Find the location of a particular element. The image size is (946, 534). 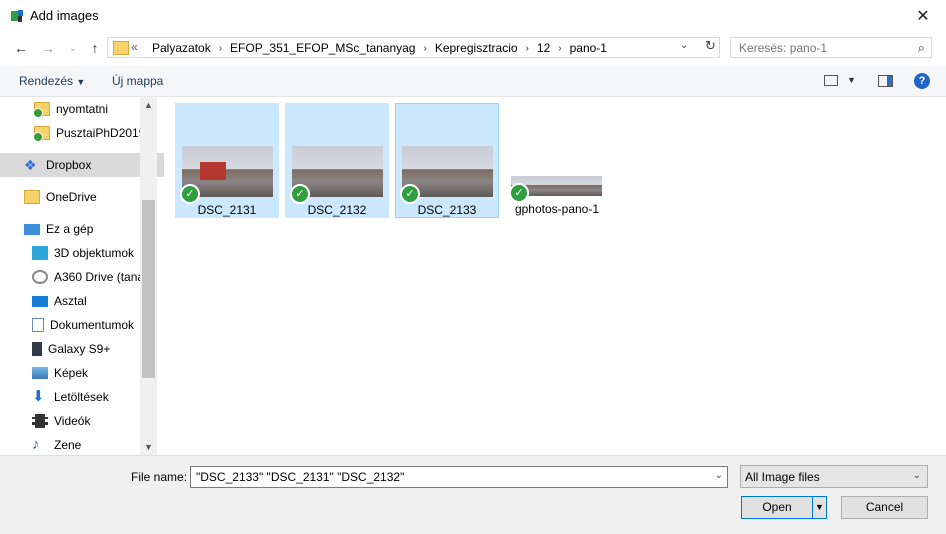

new-folder-button: Új mappa is located at coordinates (137, 81).